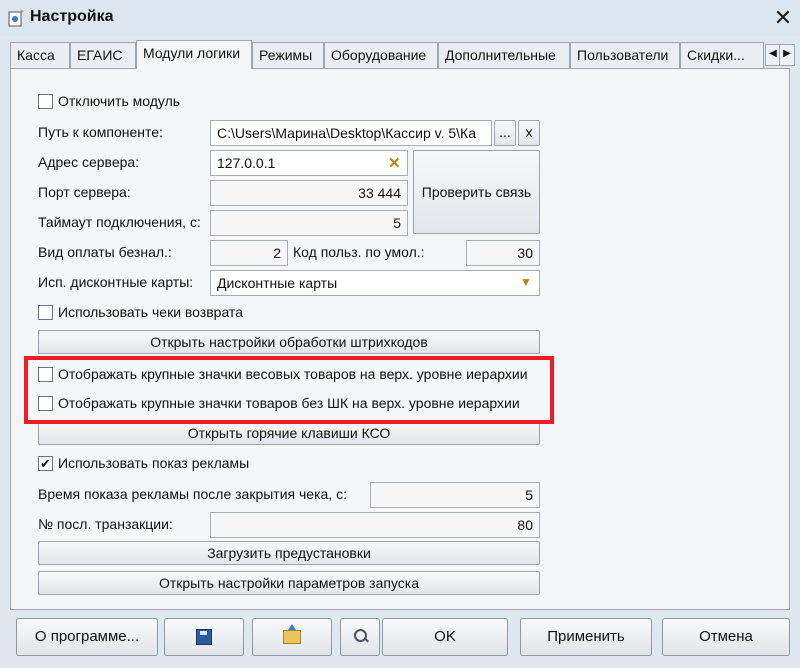  Describe the element at coordinates (455, 495) in the screenshot. I see `ad-time-field: 5` at that location.